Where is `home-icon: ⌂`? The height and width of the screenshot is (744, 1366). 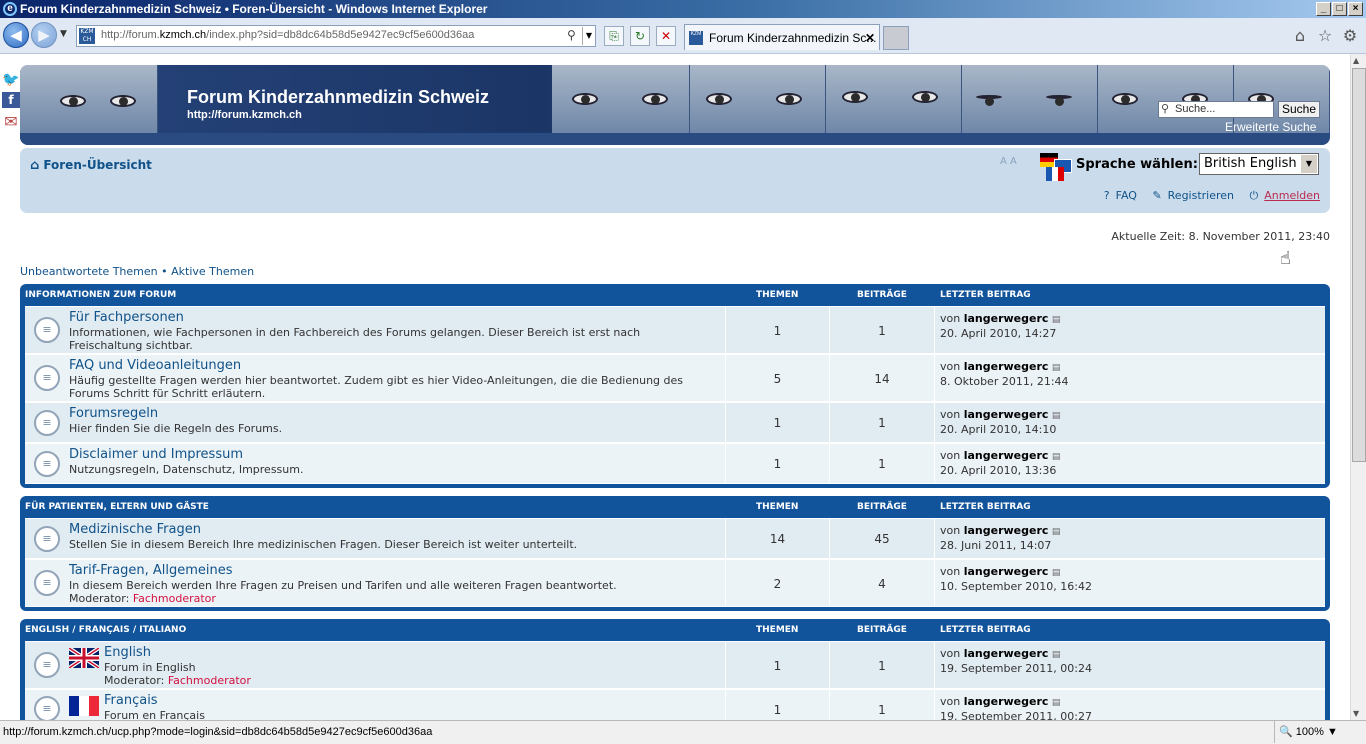
home-icon: ⌂ is located at coordinates (1300, 36).